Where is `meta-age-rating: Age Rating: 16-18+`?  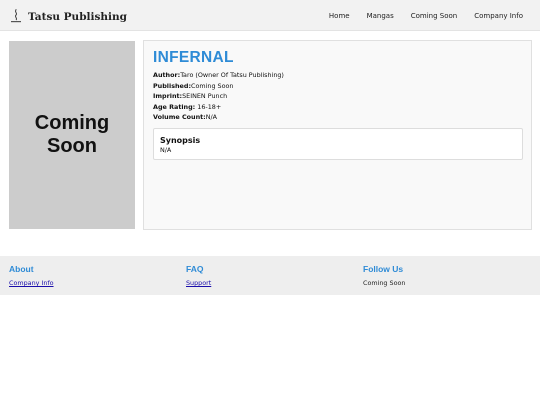
meta-age-rating: Age Rating: 16-18+ is located at coordinates (218, 107).